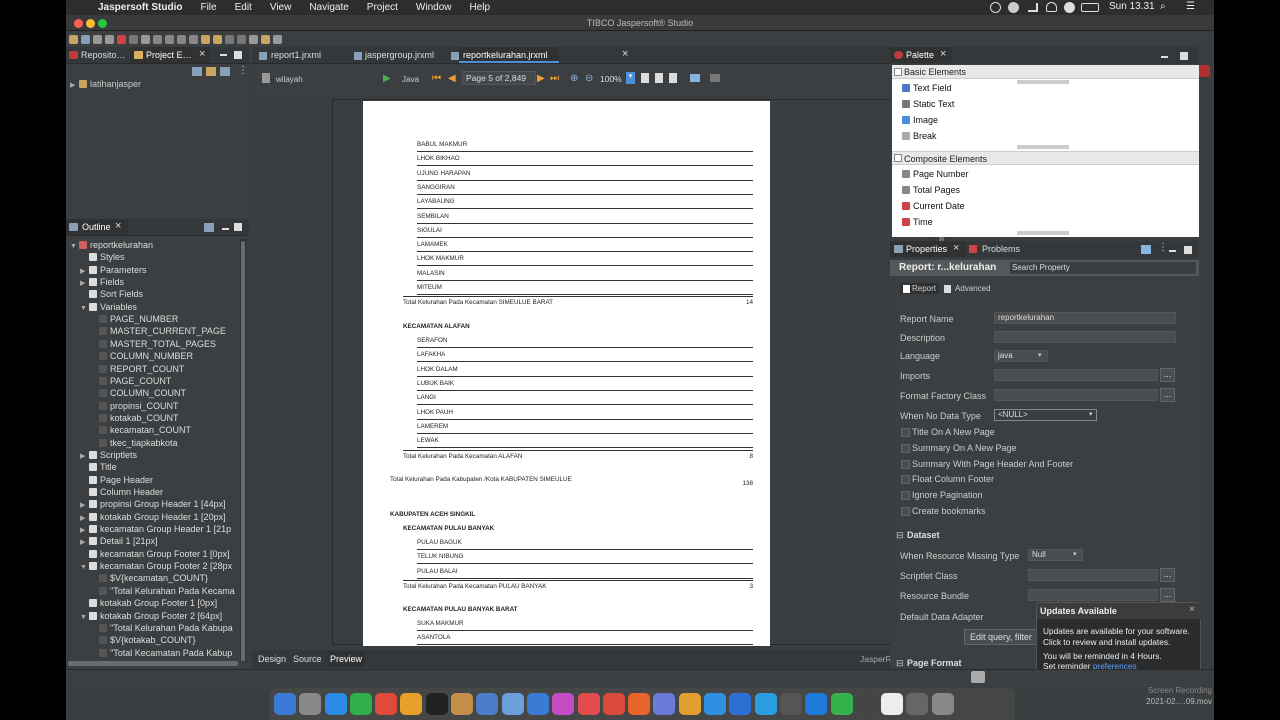  I want to click on outline-item: kecamatan Group Footer 1 [0px], so click(155, 554).